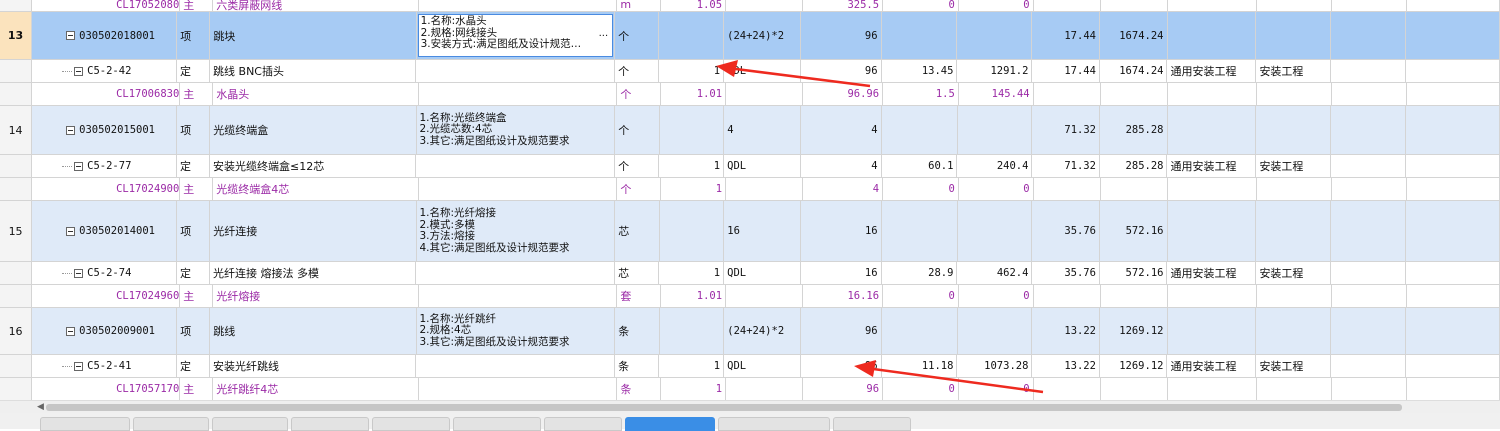  What do you see at coordinates (313, 130) in the screenshot?
I see `cell-name: 光缆终端盒` at bounding box center [313, 130].